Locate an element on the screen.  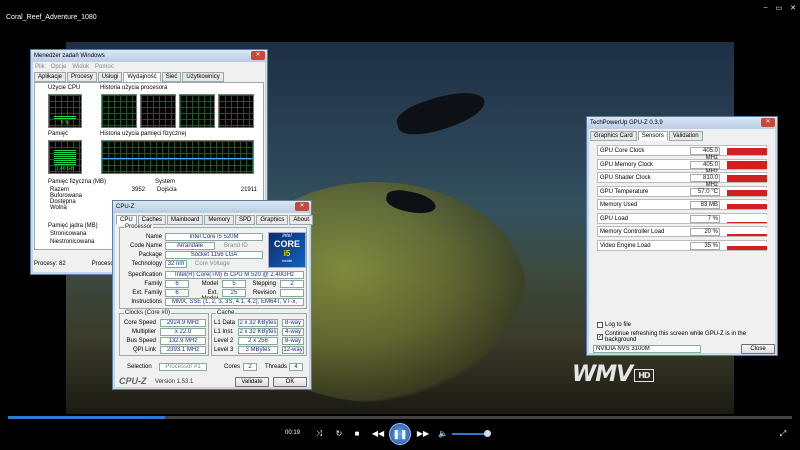
seek-bar is located at coordinates (400, 417).